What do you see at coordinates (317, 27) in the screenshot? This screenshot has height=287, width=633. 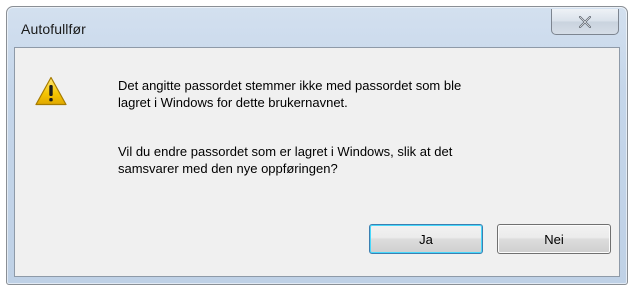 I see `title-bar: Autofullfør` at bounding box center [317, 27].